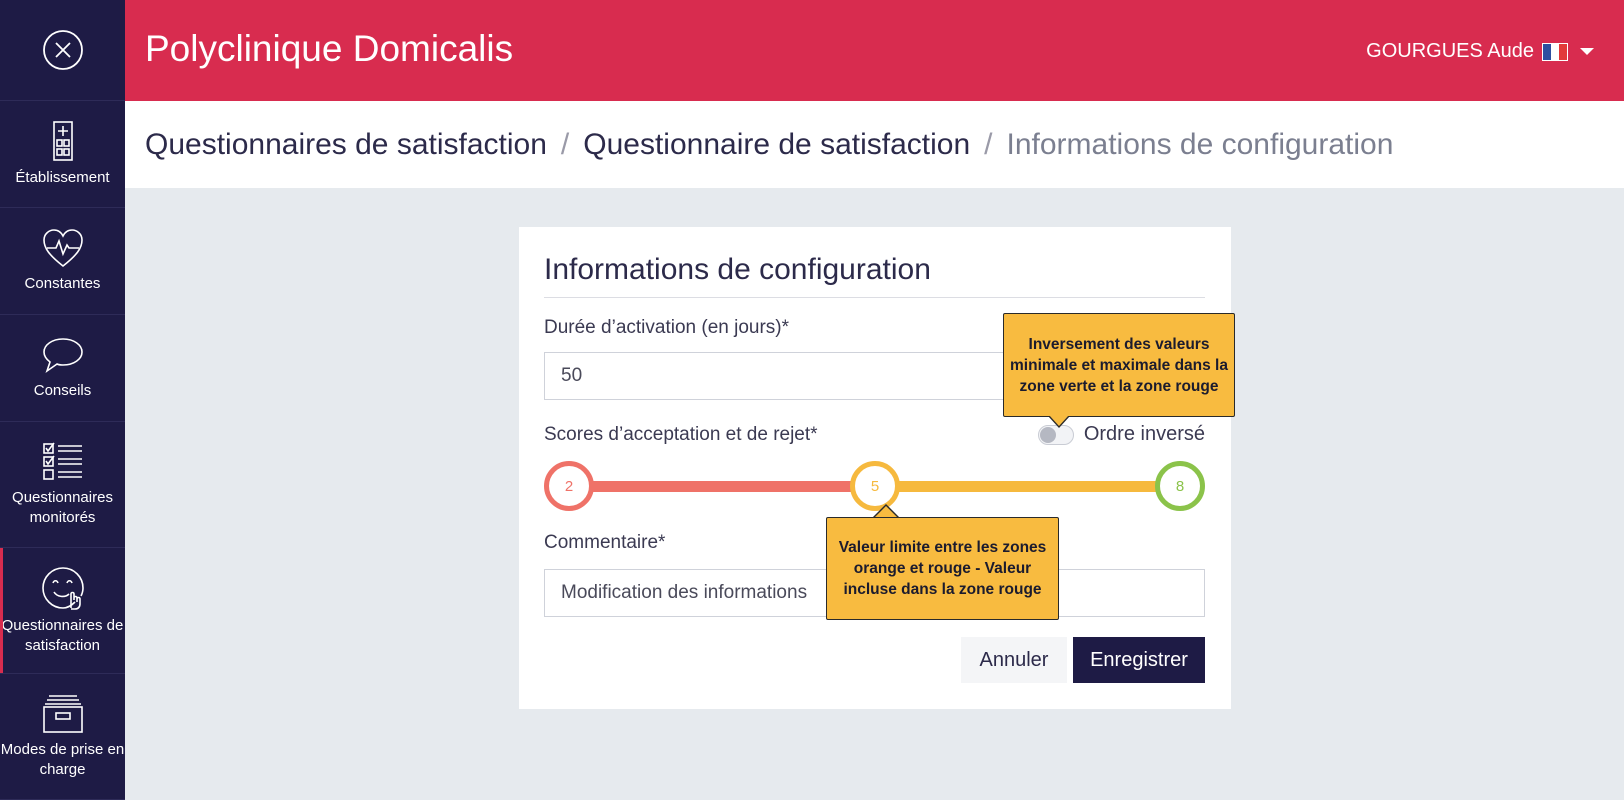 This screenshot has width=1624, height=800. I want to click on checklist-icon, so click(63, 462).